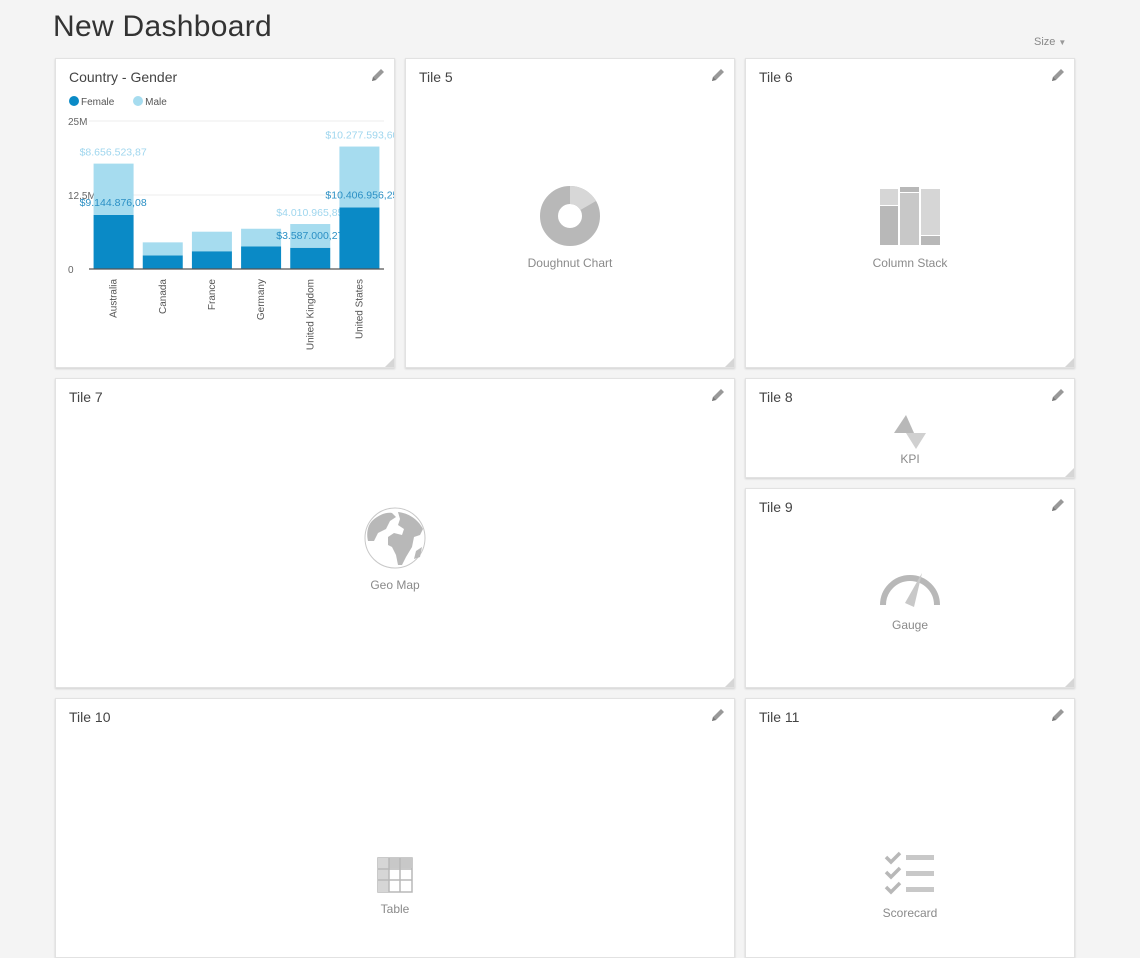 The image size is (1140, 958). Describe the element at coordinates (359, 309) in the screenshot. I see `x-tick-label: United States` at that location.